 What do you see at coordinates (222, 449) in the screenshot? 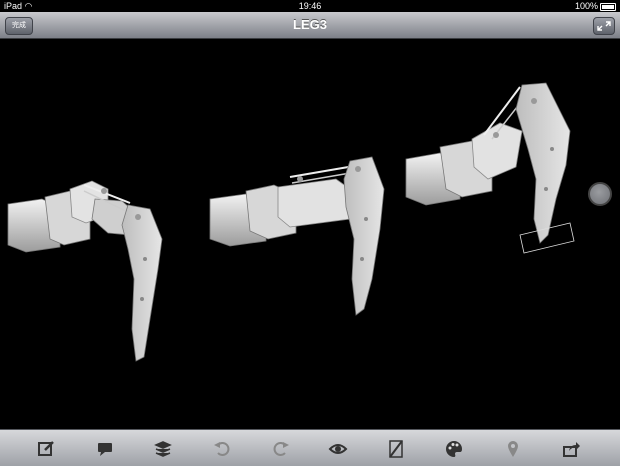
I see `undo-icon` at bounding box center [222, 449].